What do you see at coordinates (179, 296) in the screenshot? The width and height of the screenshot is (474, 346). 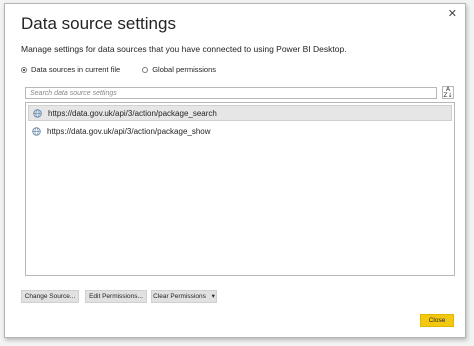 I see `clear-permissions-label: Clear Permissions` at bounding box center [179, 296].